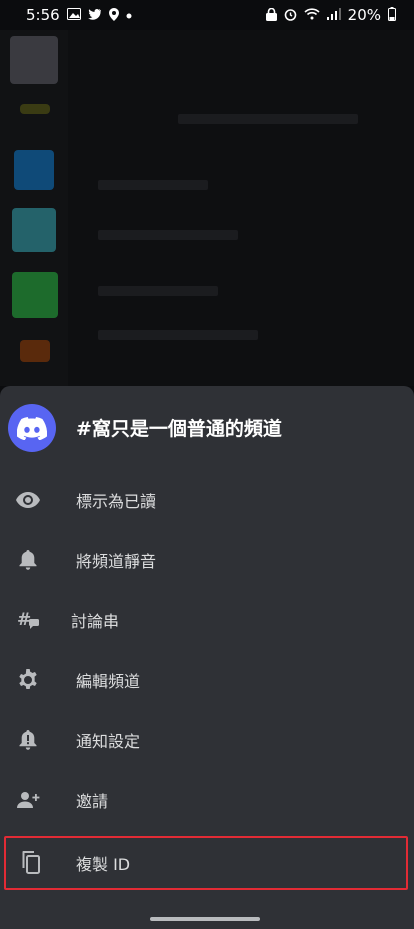  What do you see at coordinates (364, 15) in the screenshot?
I see `battery-percent: 20%` at bounding box center [364, 15].